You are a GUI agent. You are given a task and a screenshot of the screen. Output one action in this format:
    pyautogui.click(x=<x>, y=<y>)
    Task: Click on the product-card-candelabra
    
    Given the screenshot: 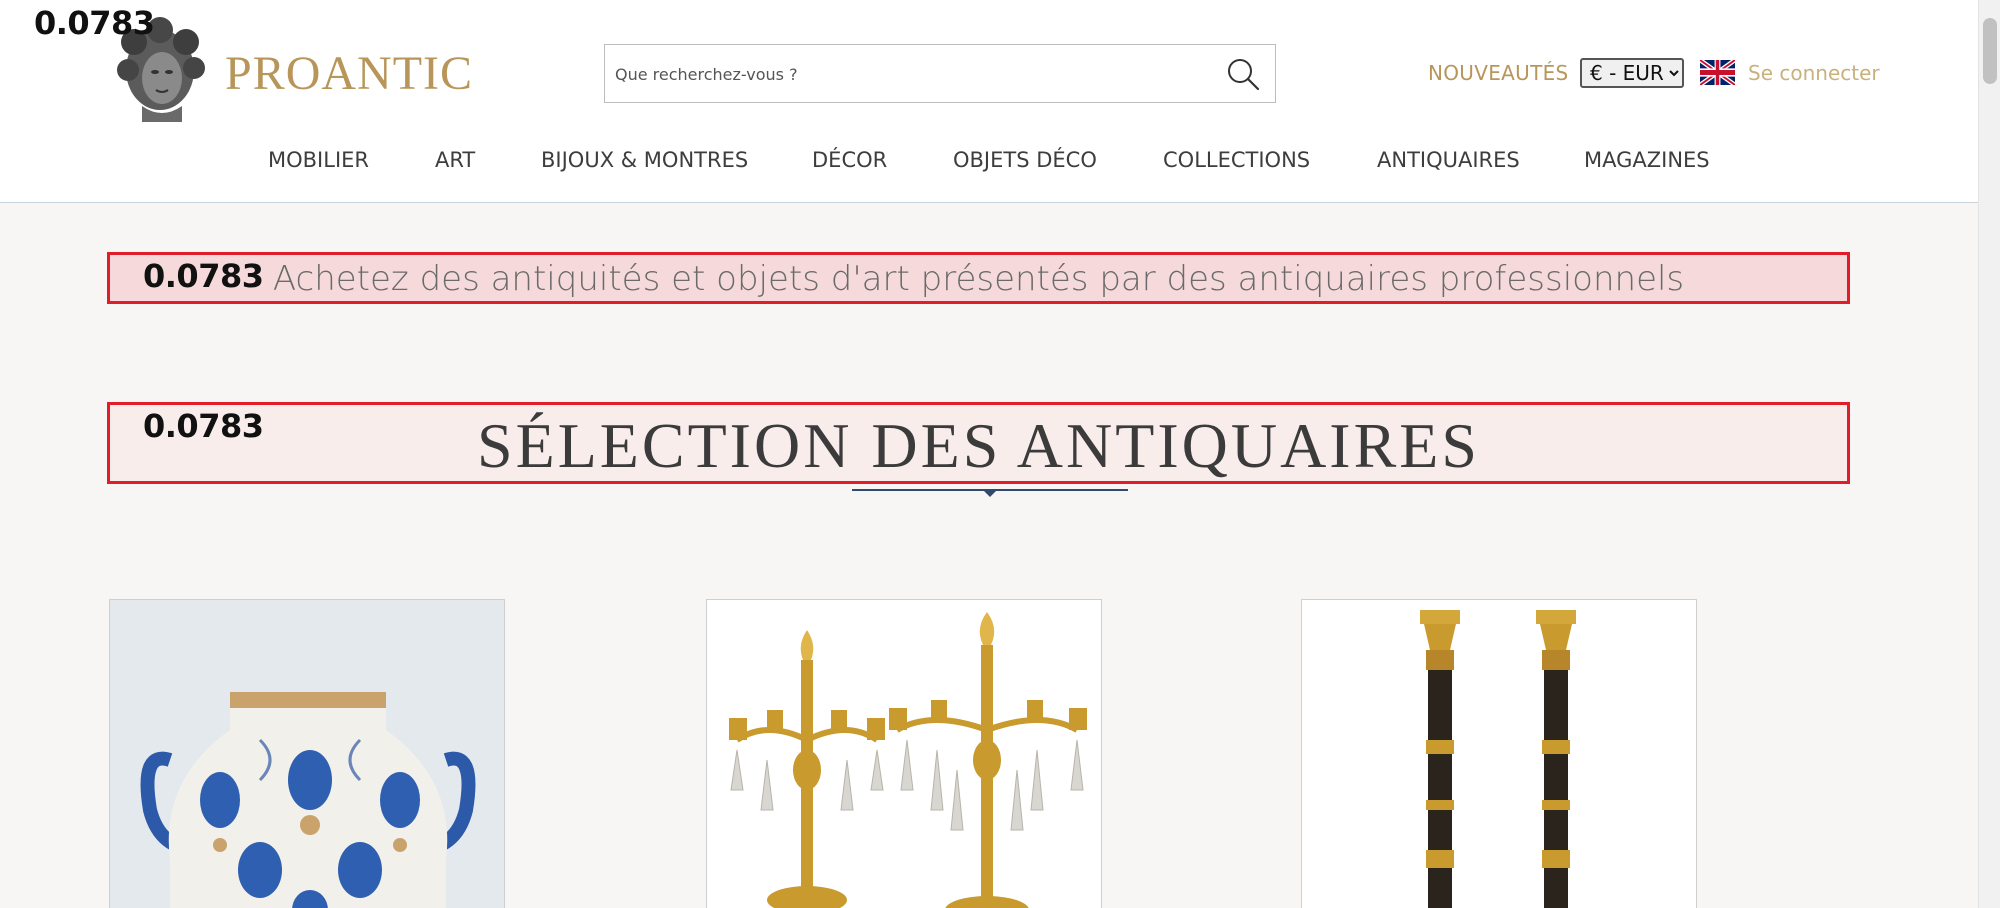 What is the action you would take?
    pyautogui.click(x=904, y=753)
    